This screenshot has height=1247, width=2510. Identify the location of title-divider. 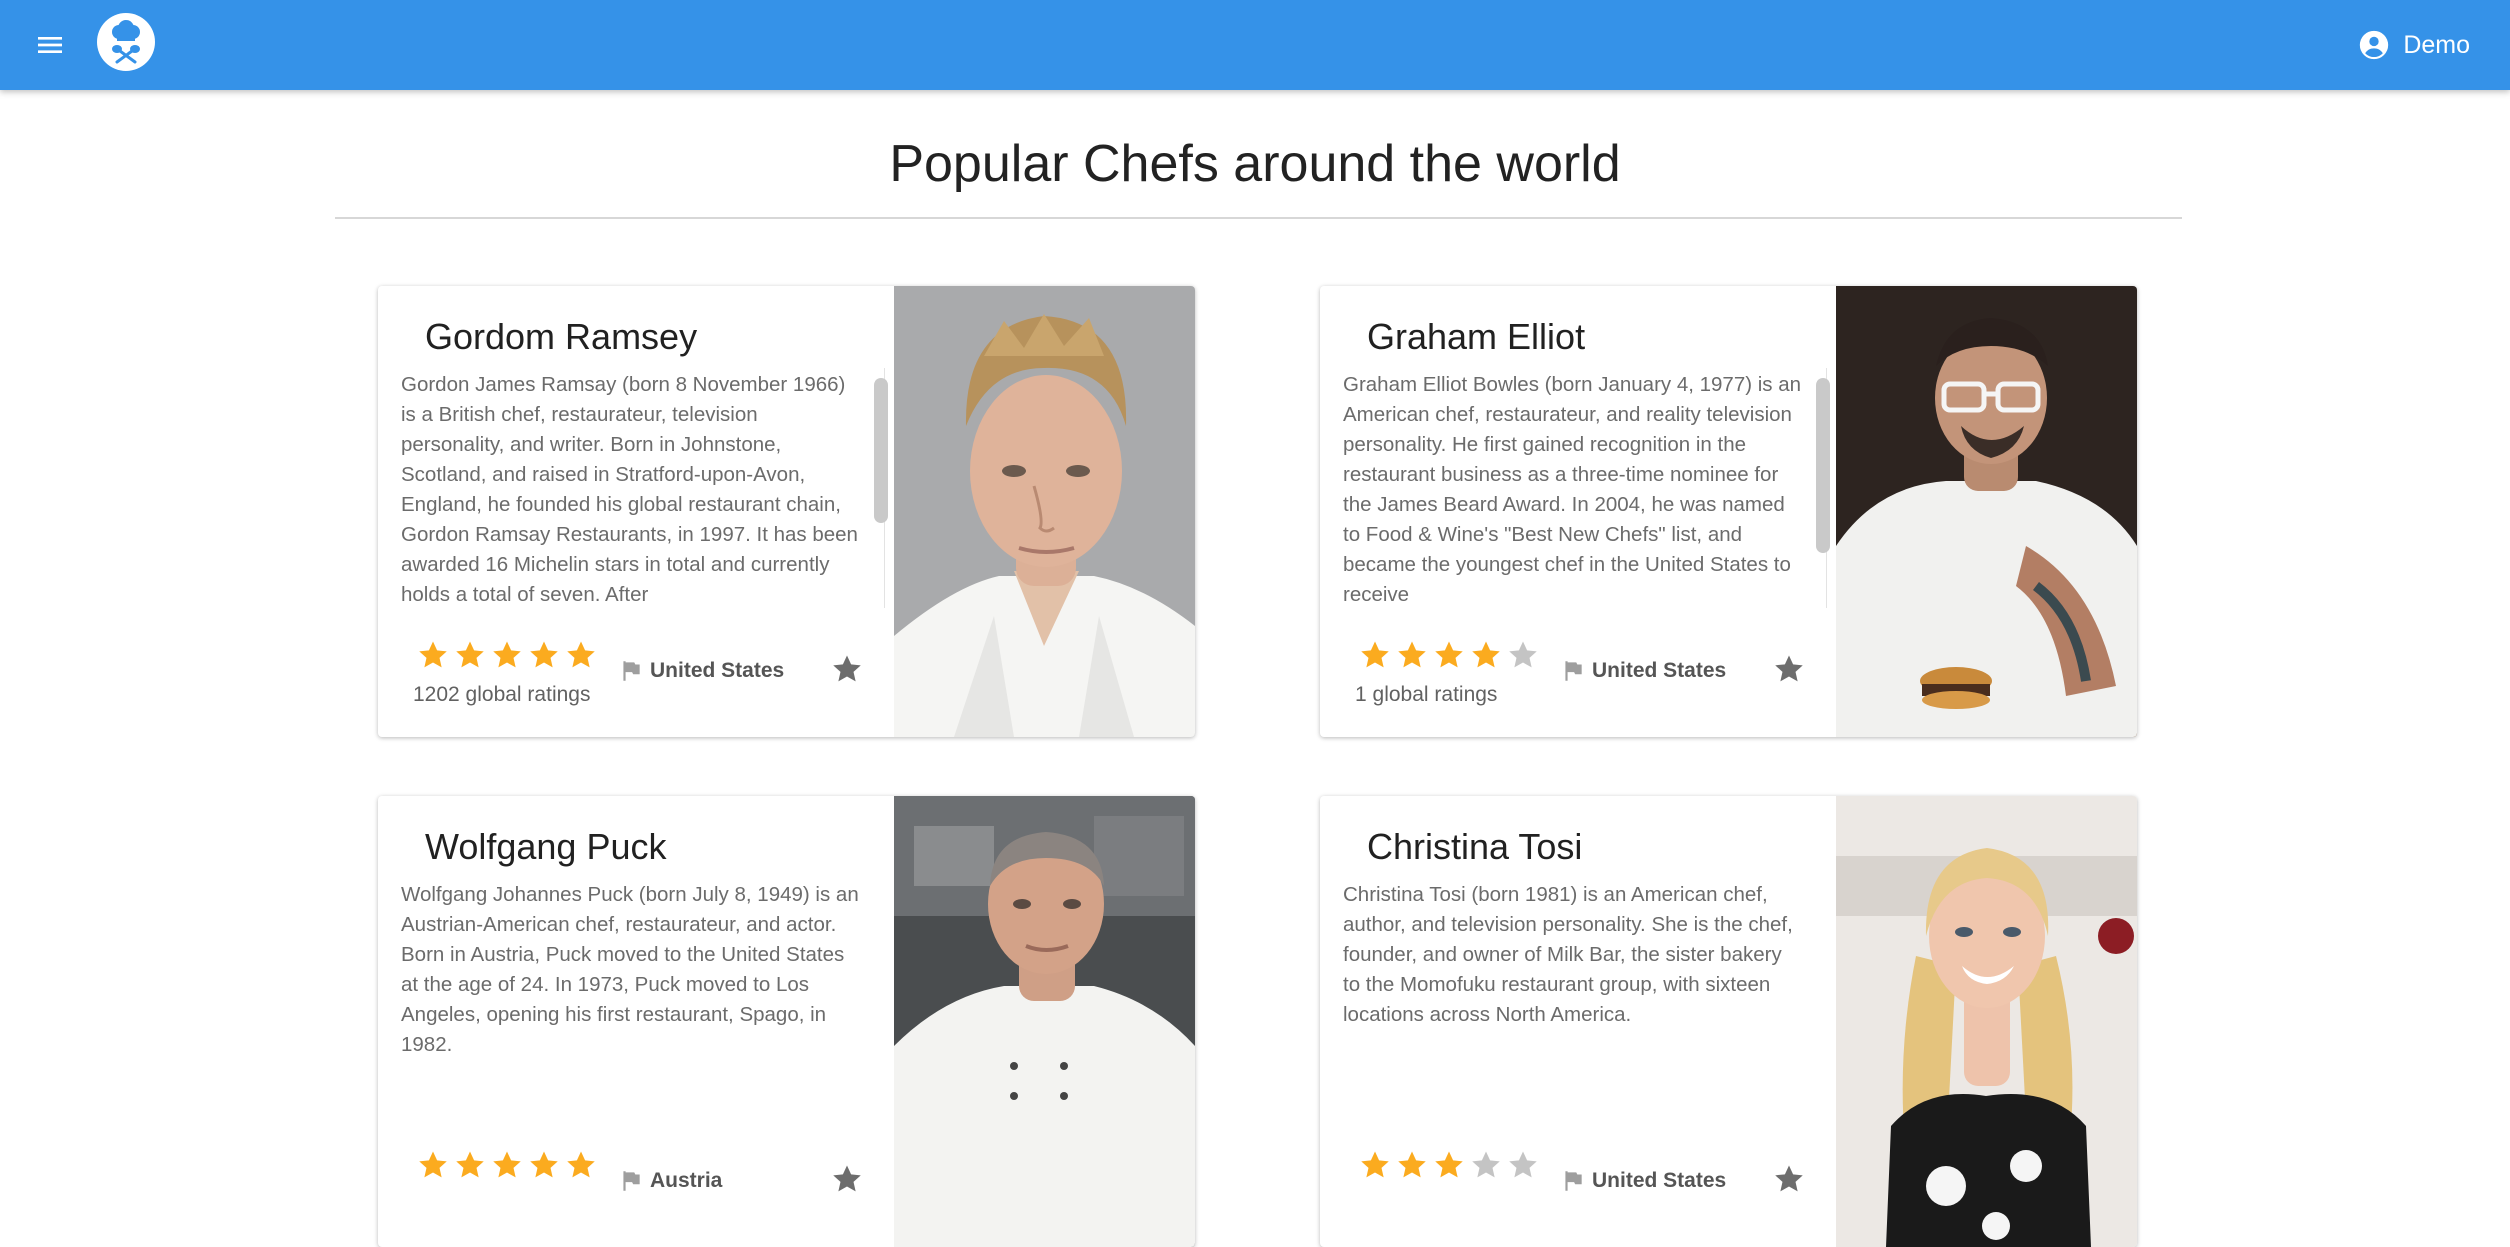
(1258, 218).